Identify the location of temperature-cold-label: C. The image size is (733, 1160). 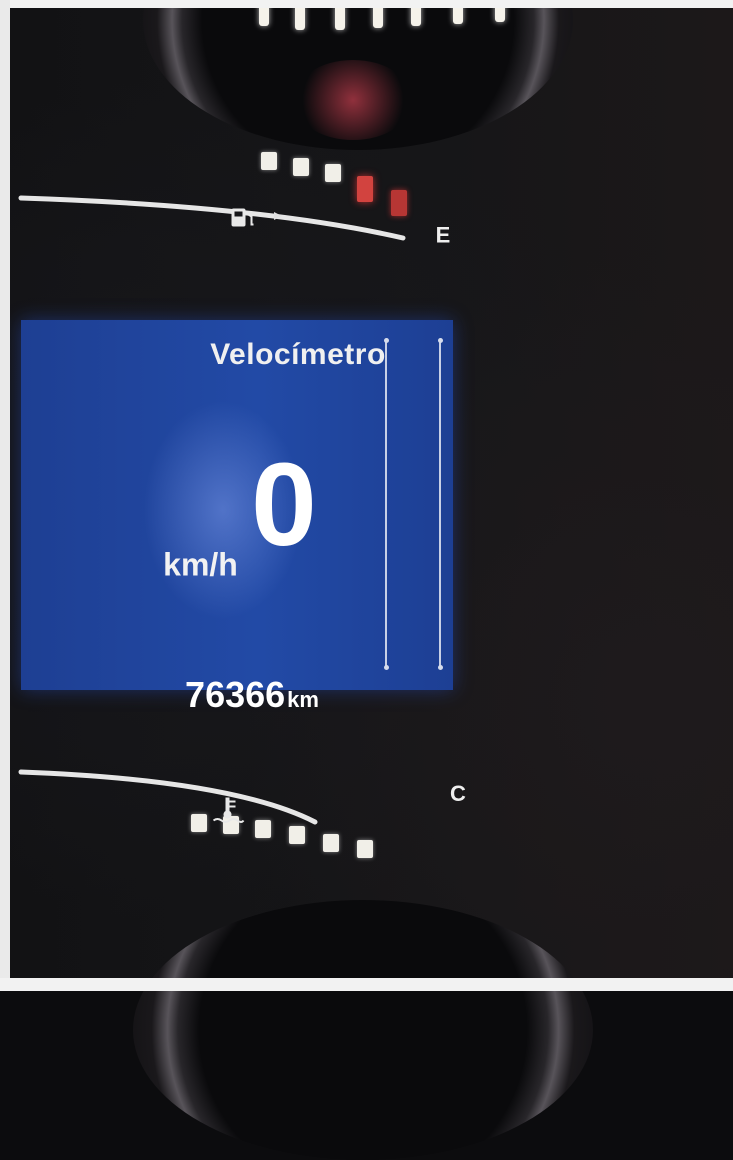
(458, 793).